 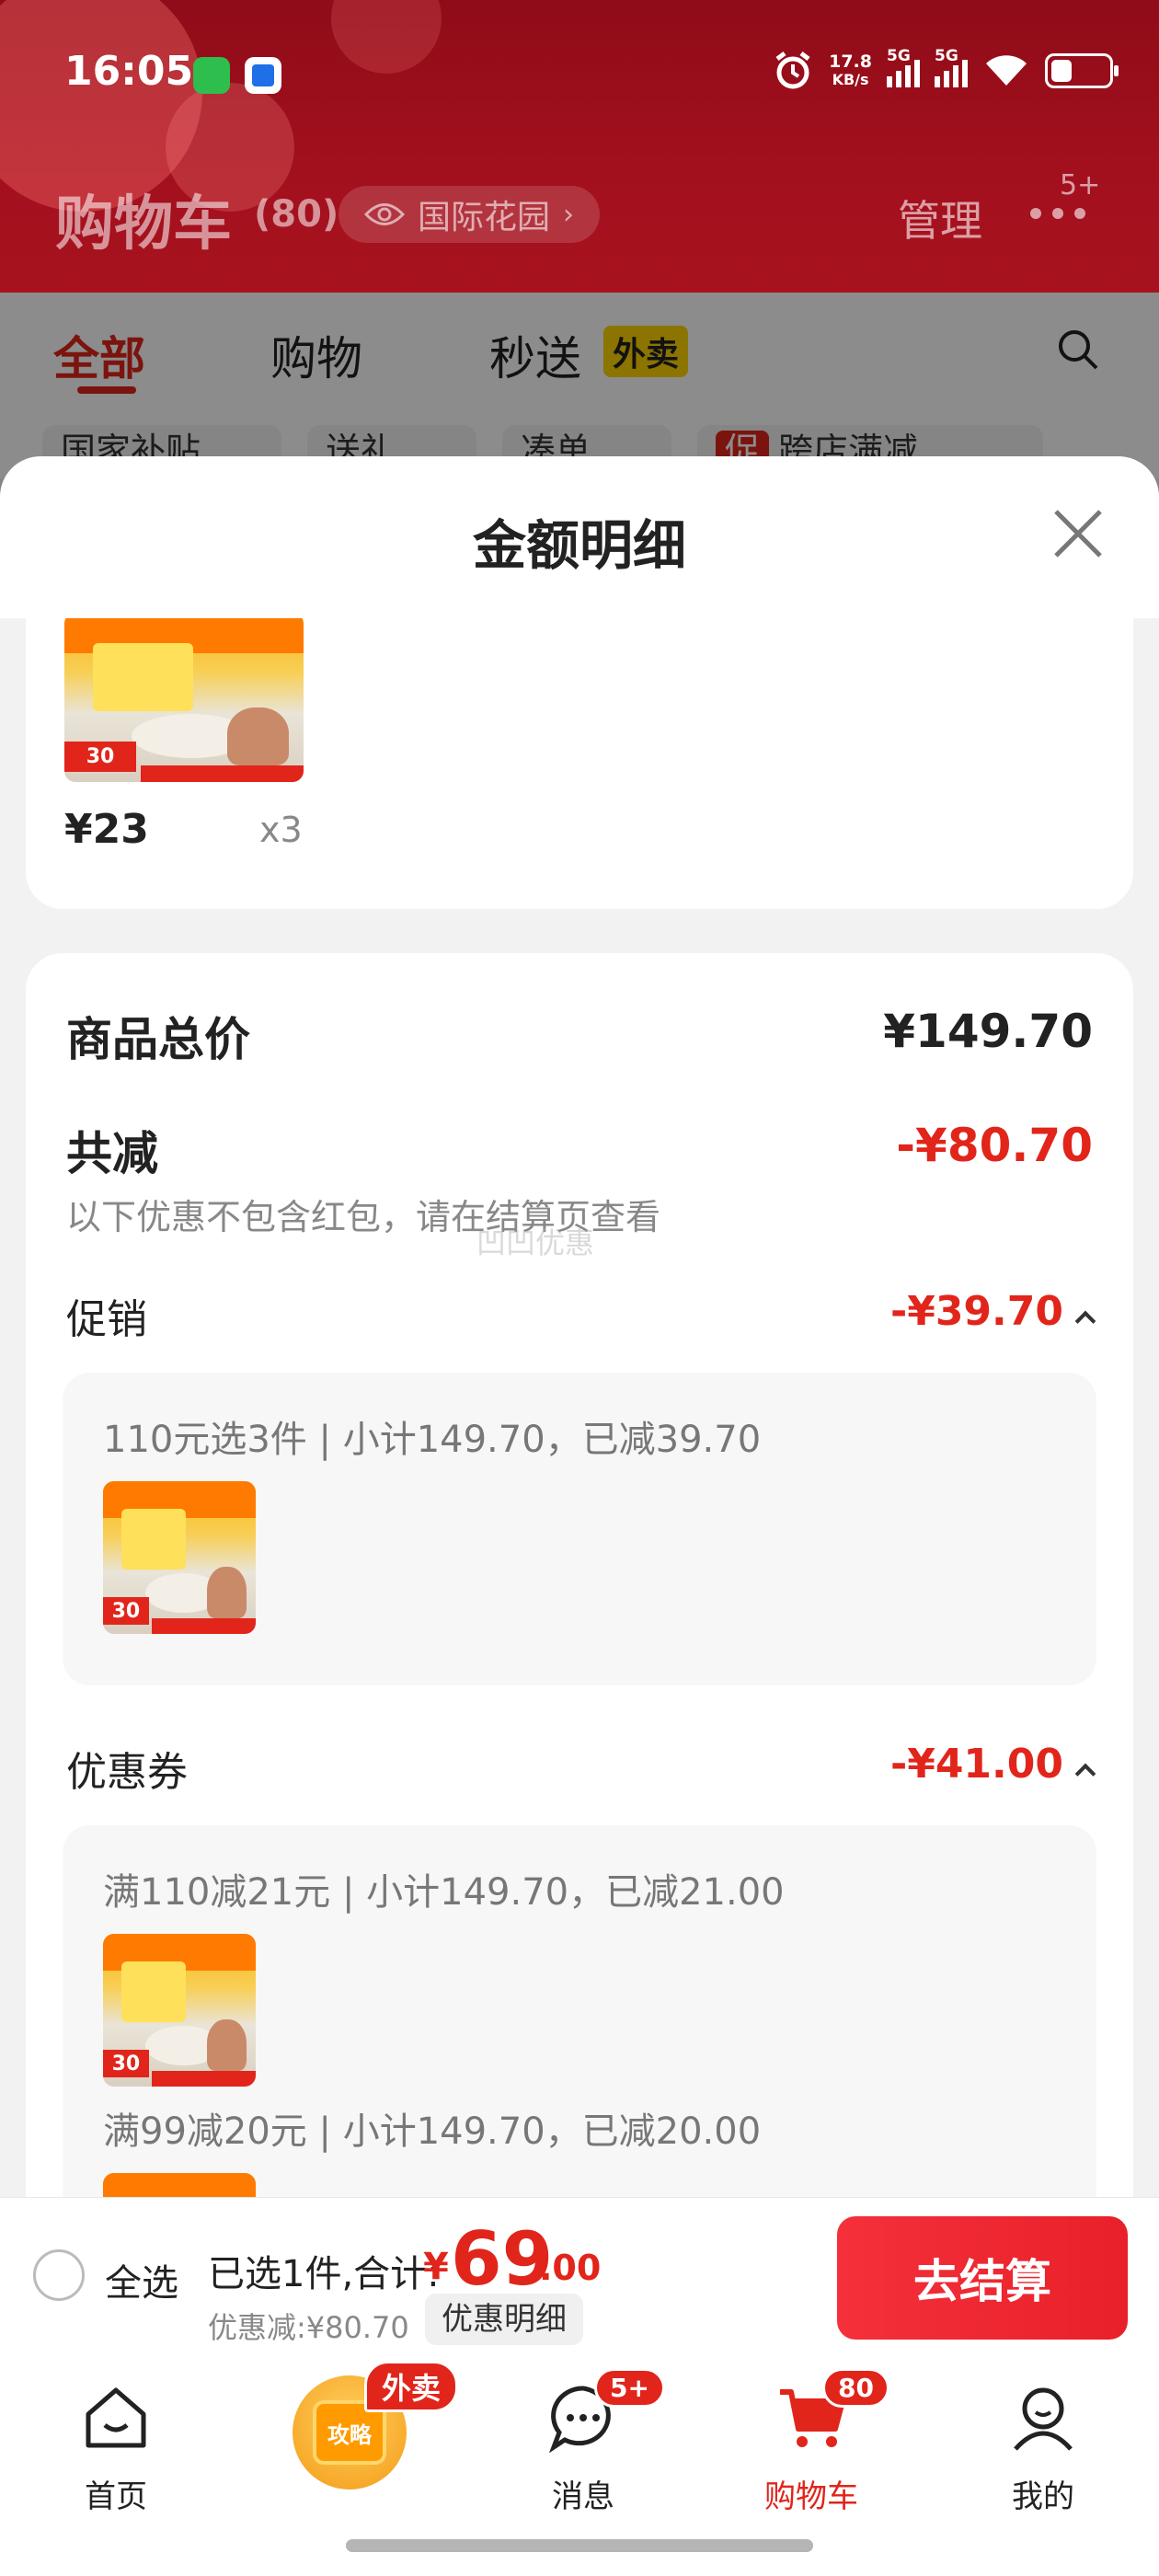 What do you see at coordinates (583, 2496) in the screenshot?
I see `nav-messages-label: 消息` at bounding box center [583, 2496].